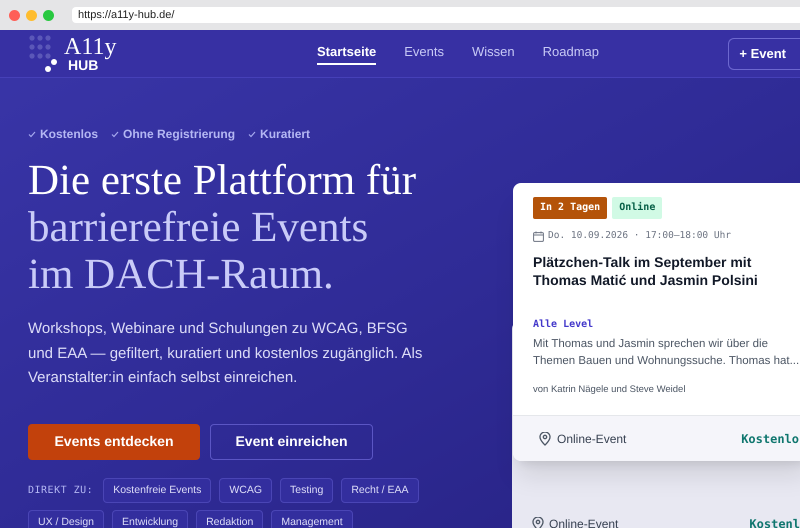 Image resolution: width=800 pixels, height=528 pixels. Describe the element at coordinates (436, 15) in the screenshot. I see `address-bar: https://a11y-hub.de/` at that location.